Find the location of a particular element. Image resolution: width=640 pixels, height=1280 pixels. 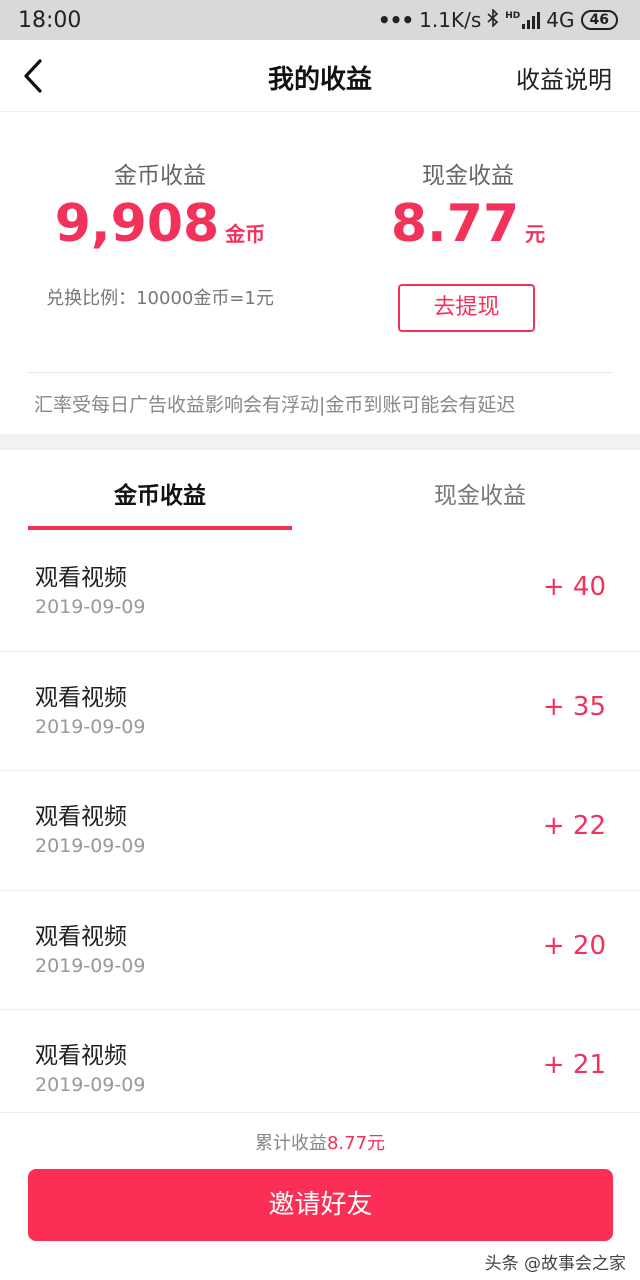

list-item: 观看视频 2019-09-09 + 35 is located at coordinates (320, 711).